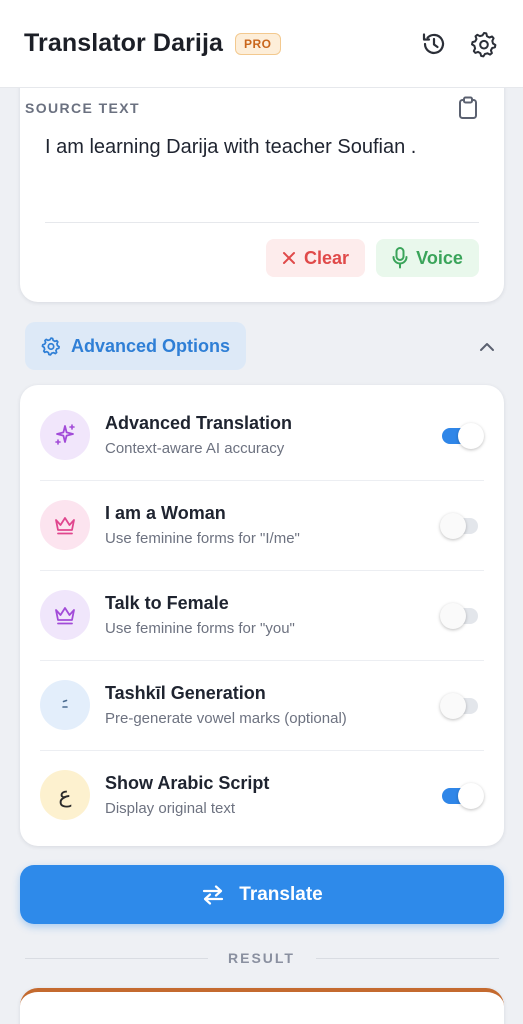 The image size is (523, 1024). What do you see at coordinates (326, 257) in the screenshot?
I see `clear-button-label: Clear` at bounding box center [326, 257].